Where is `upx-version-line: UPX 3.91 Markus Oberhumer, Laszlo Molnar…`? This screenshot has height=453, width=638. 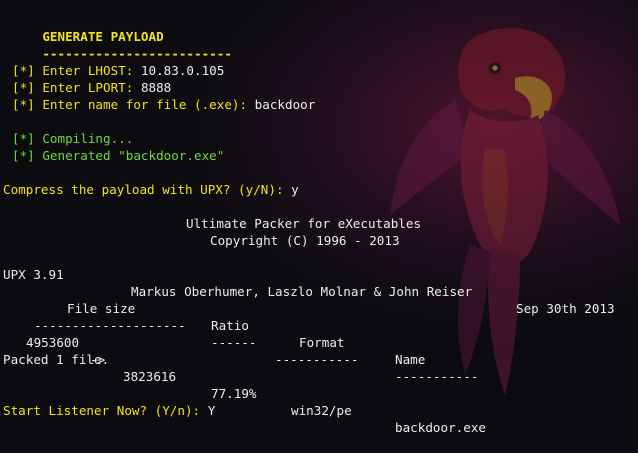 upx-version-line: UPX 3.91 Markus Oberhumer, Laszlo Molnar… is located at coordinates (320, 282).